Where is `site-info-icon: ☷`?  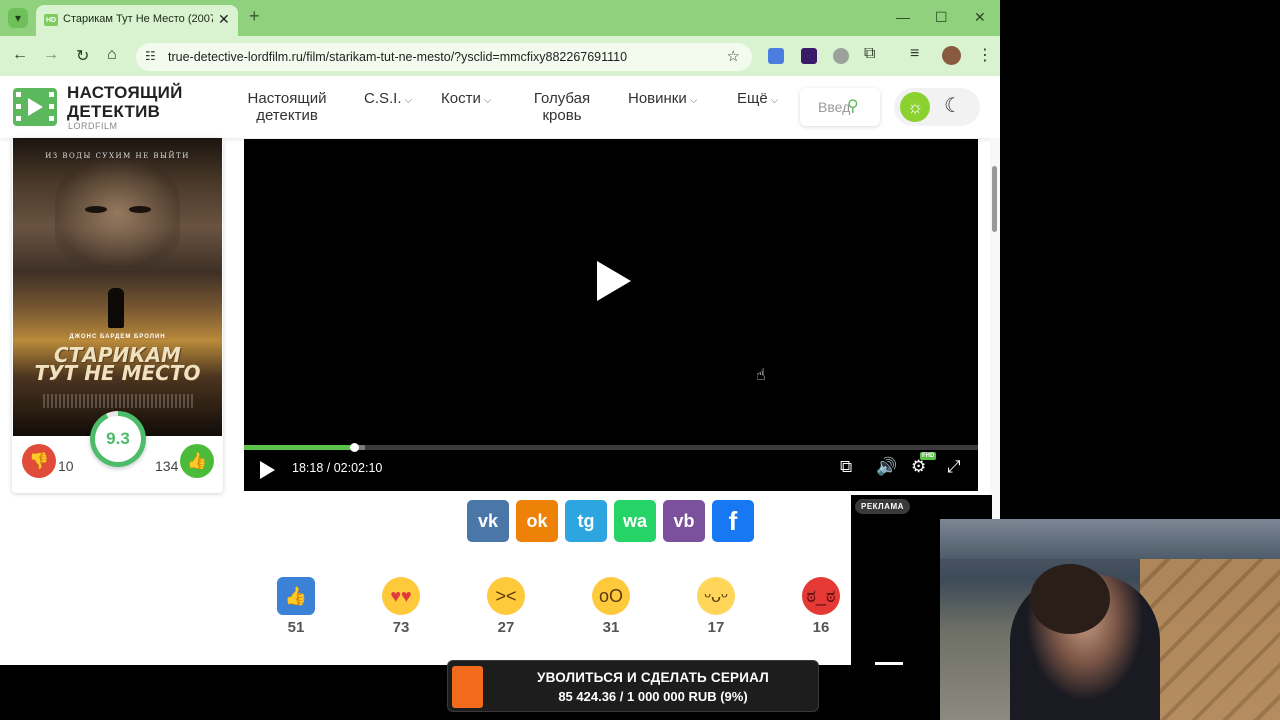 site-info-icon: ☷ is located at coordinates (150, 56).